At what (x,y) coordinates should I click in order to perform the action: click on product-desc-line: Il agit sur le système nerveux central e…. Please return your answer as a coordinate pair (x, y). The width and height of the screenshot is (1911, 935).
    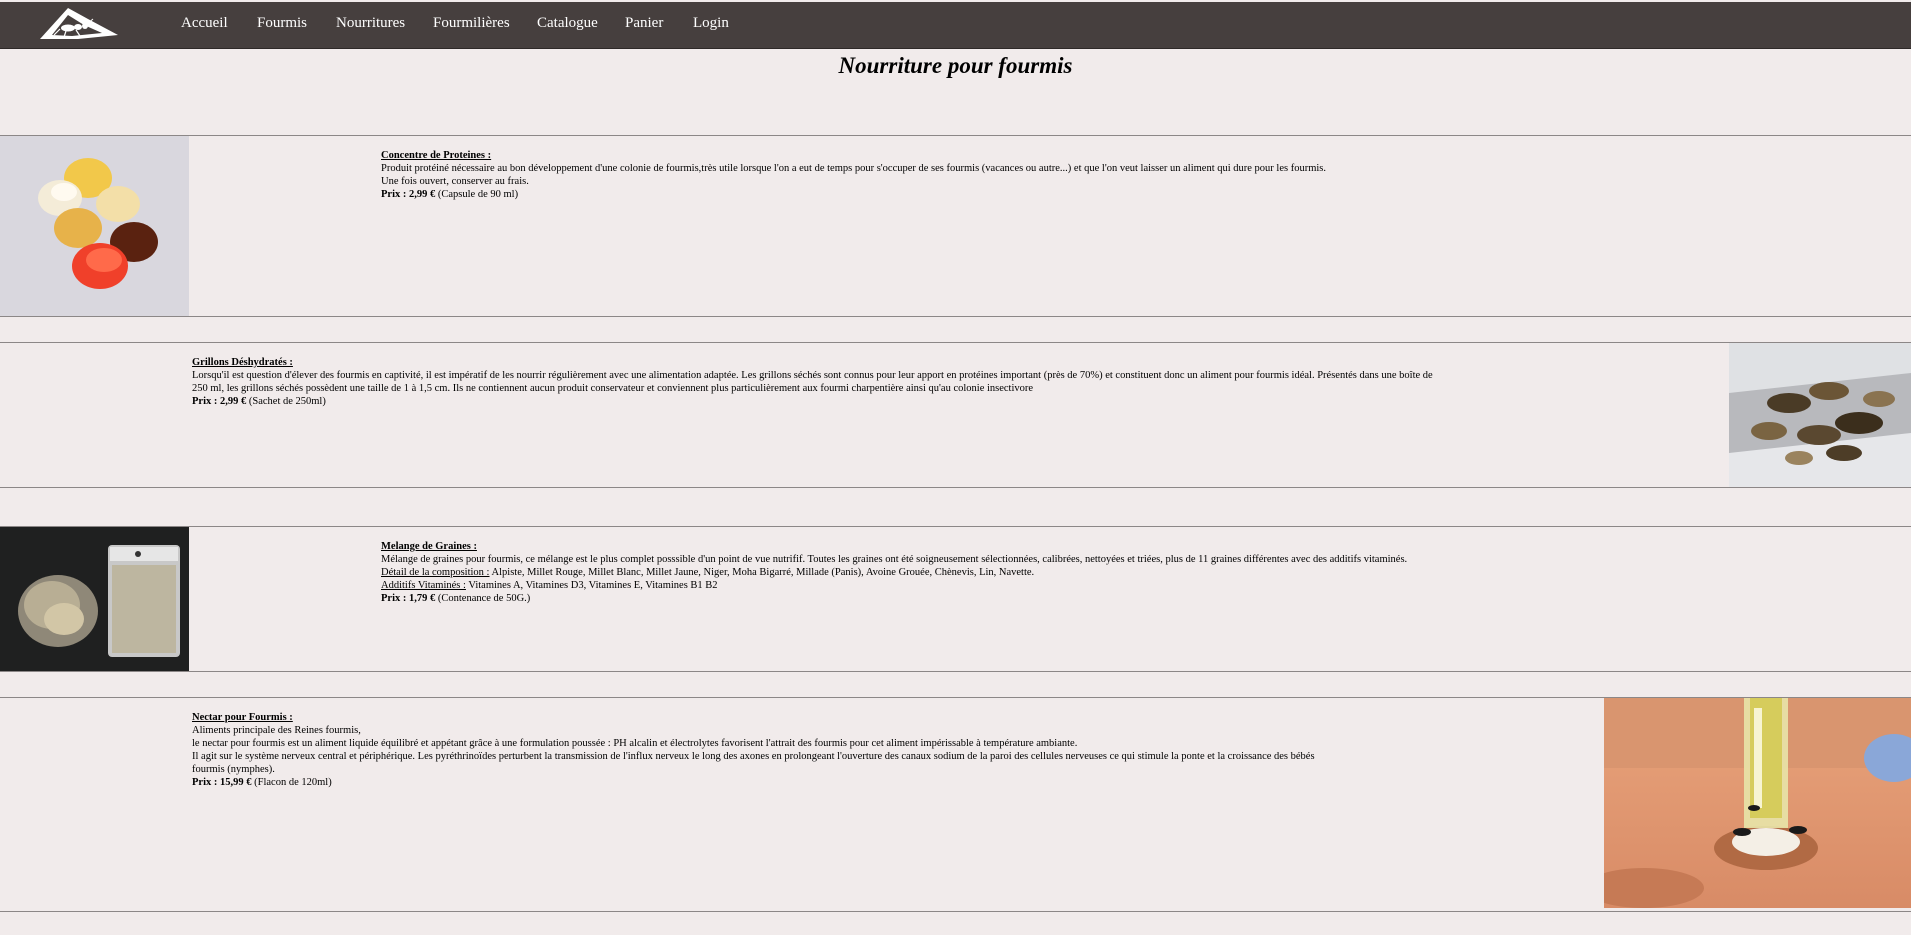
    Looking at the image, I should click on (753, 756).